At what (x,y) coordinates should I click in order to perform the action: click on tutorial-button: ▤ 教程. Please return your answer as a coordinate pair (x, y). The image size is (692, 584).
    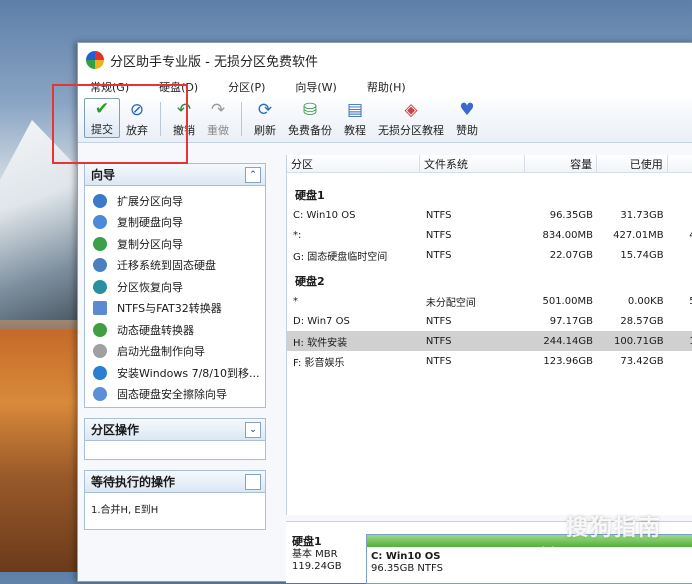
    Looking at the image, I should click on (355, 118).